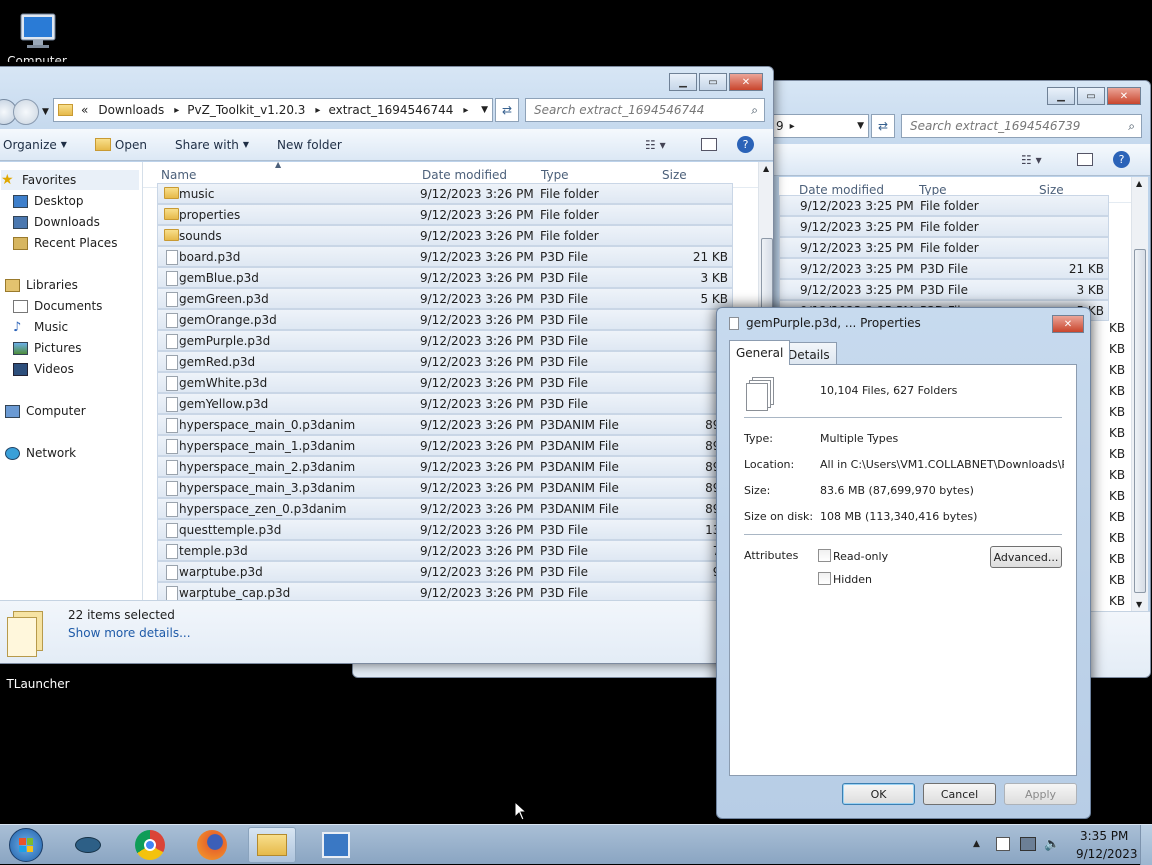 This screenshot has height=865, width=1152. I want to click on taskbar-chrome, so click(150, 845).